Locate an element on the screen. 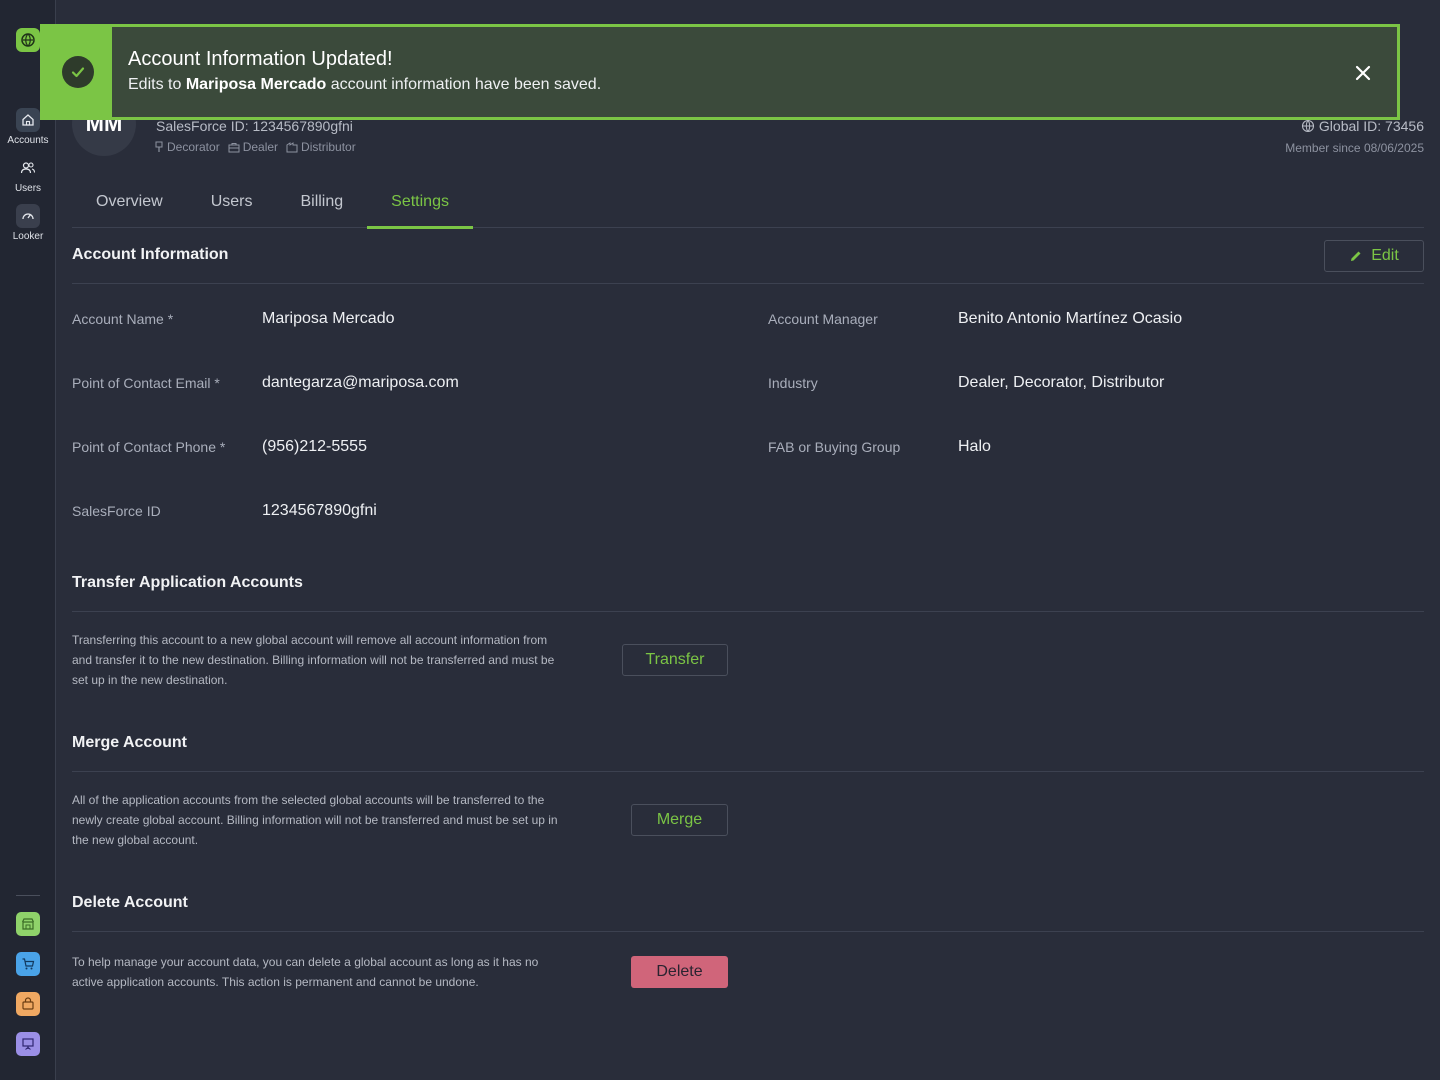  transfer-button: Transfer is located at coordinates (675, 660).